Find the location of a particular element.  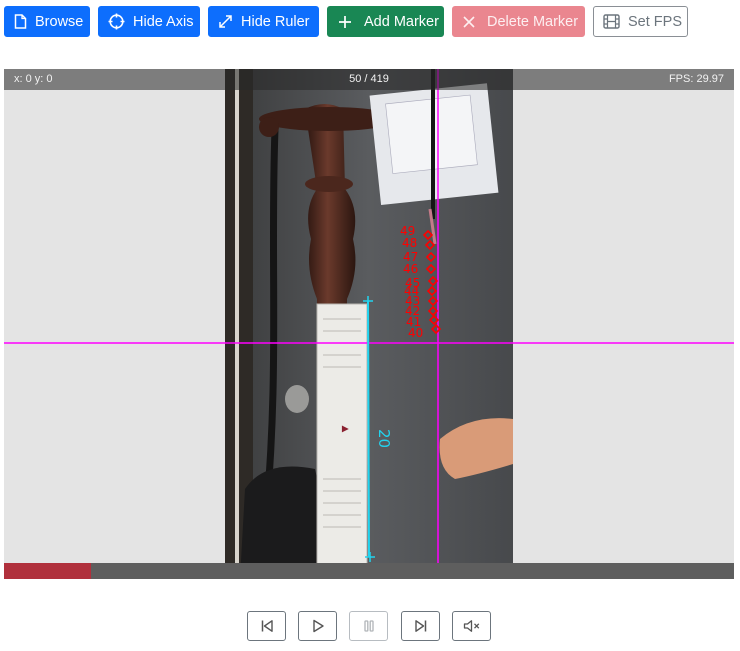

hide-axis-button: Hide Axis is located at coordinates (149, 21).